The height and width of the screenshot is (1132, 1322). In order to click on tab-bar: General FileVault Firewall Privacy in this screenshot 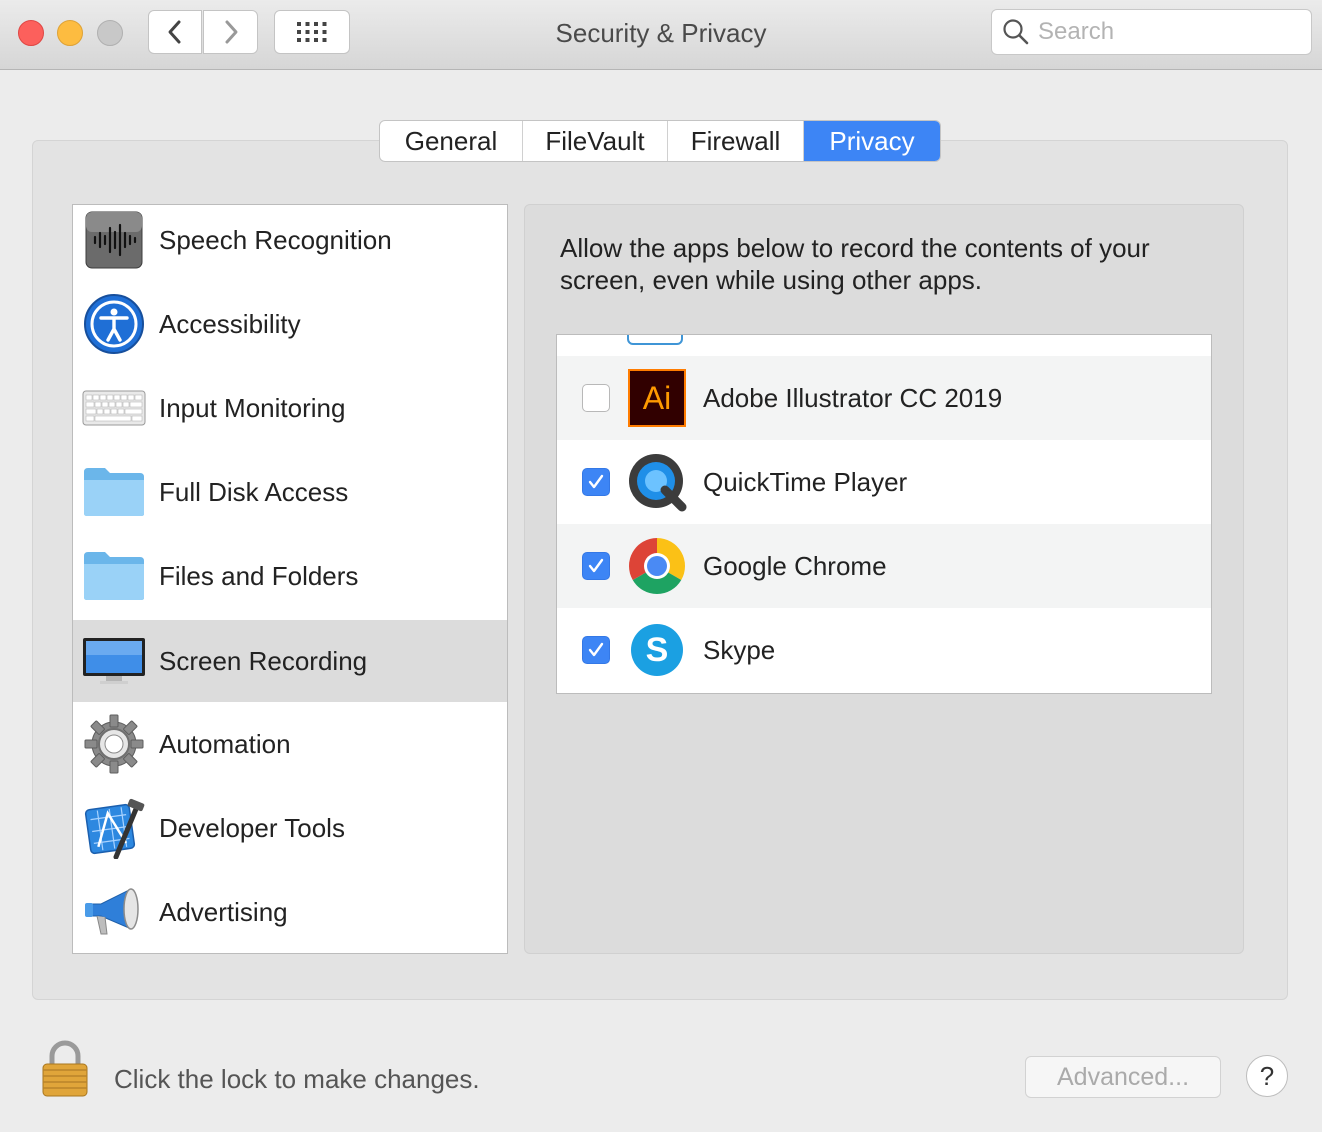, I will do `click(660, 141)`.